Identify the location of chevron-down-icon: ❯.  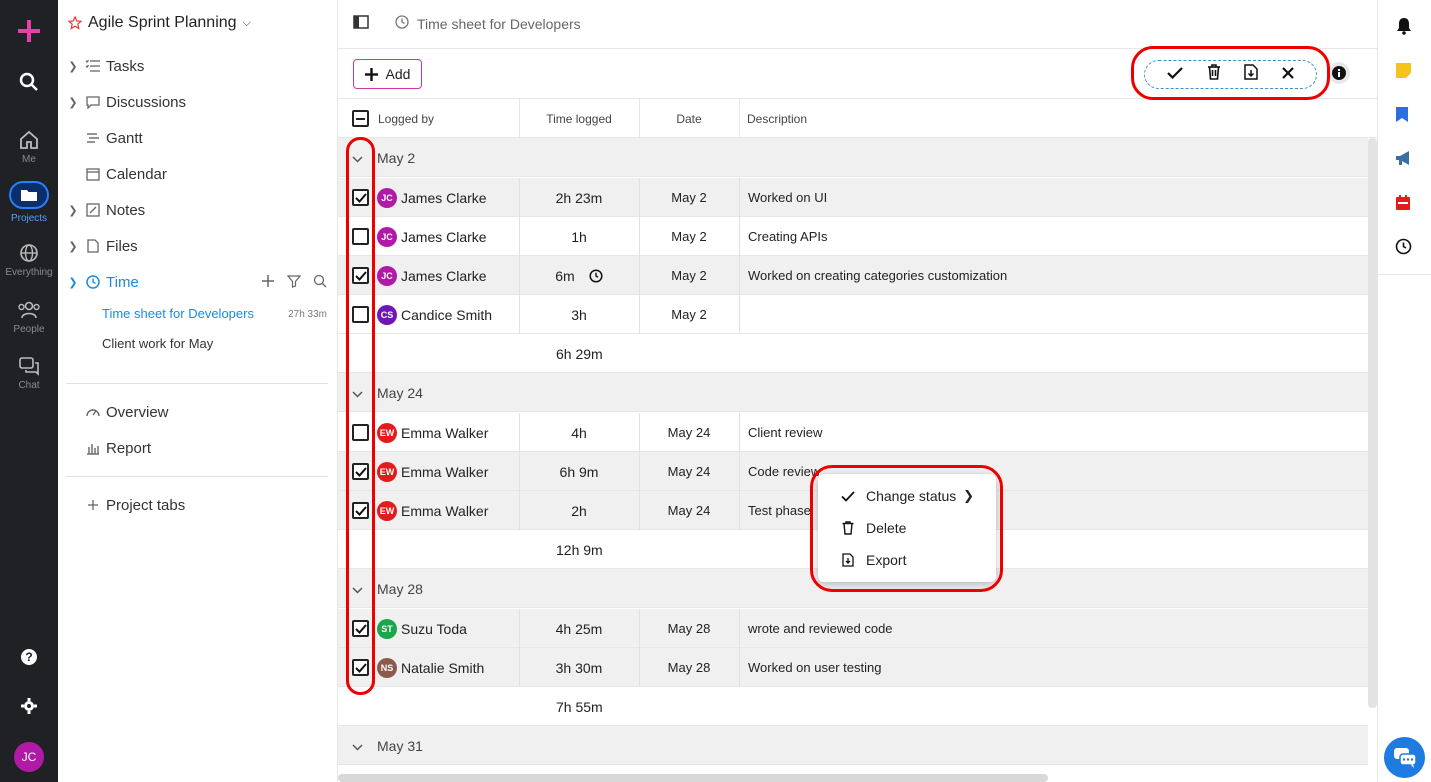
(73, 282).